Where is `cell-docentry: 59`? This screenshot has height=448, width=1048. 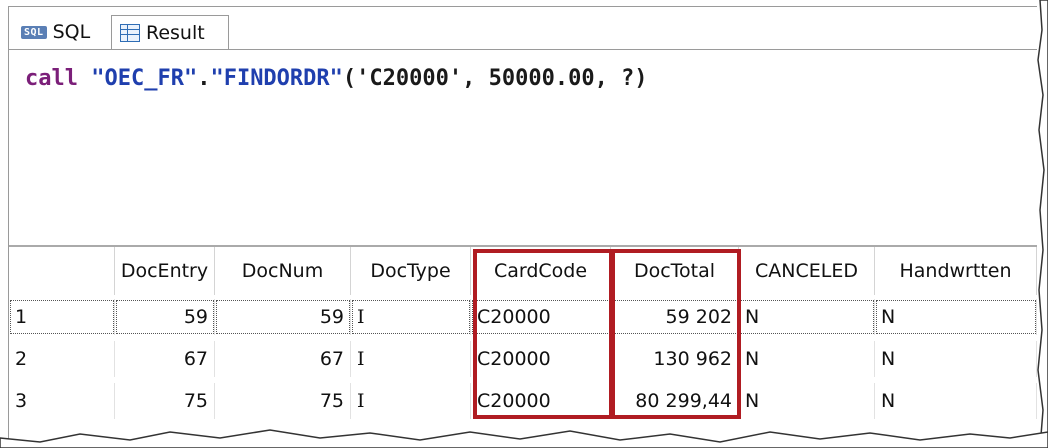 cell-docentry: 59 is located at coordinates (165, 317).